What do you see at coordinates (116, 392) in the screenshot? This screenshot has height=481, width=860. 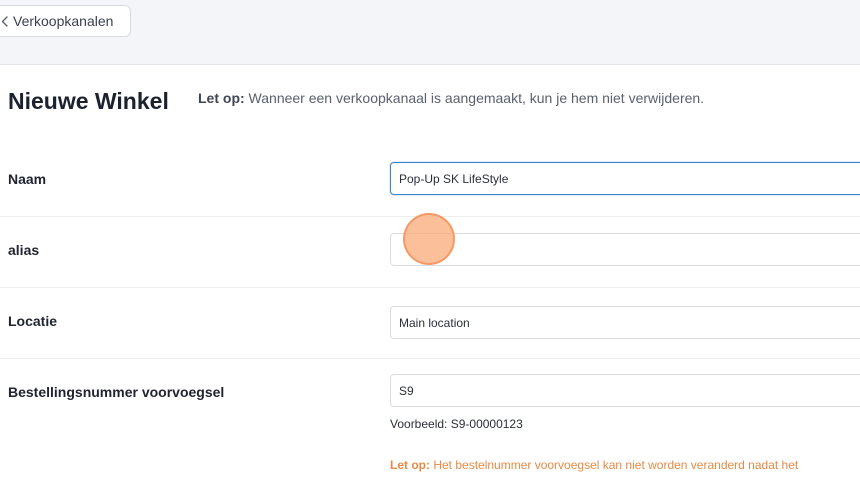 I see `prefix-label: Bestellingsnummer voorvoegsel` at bounding box center [116, 392].